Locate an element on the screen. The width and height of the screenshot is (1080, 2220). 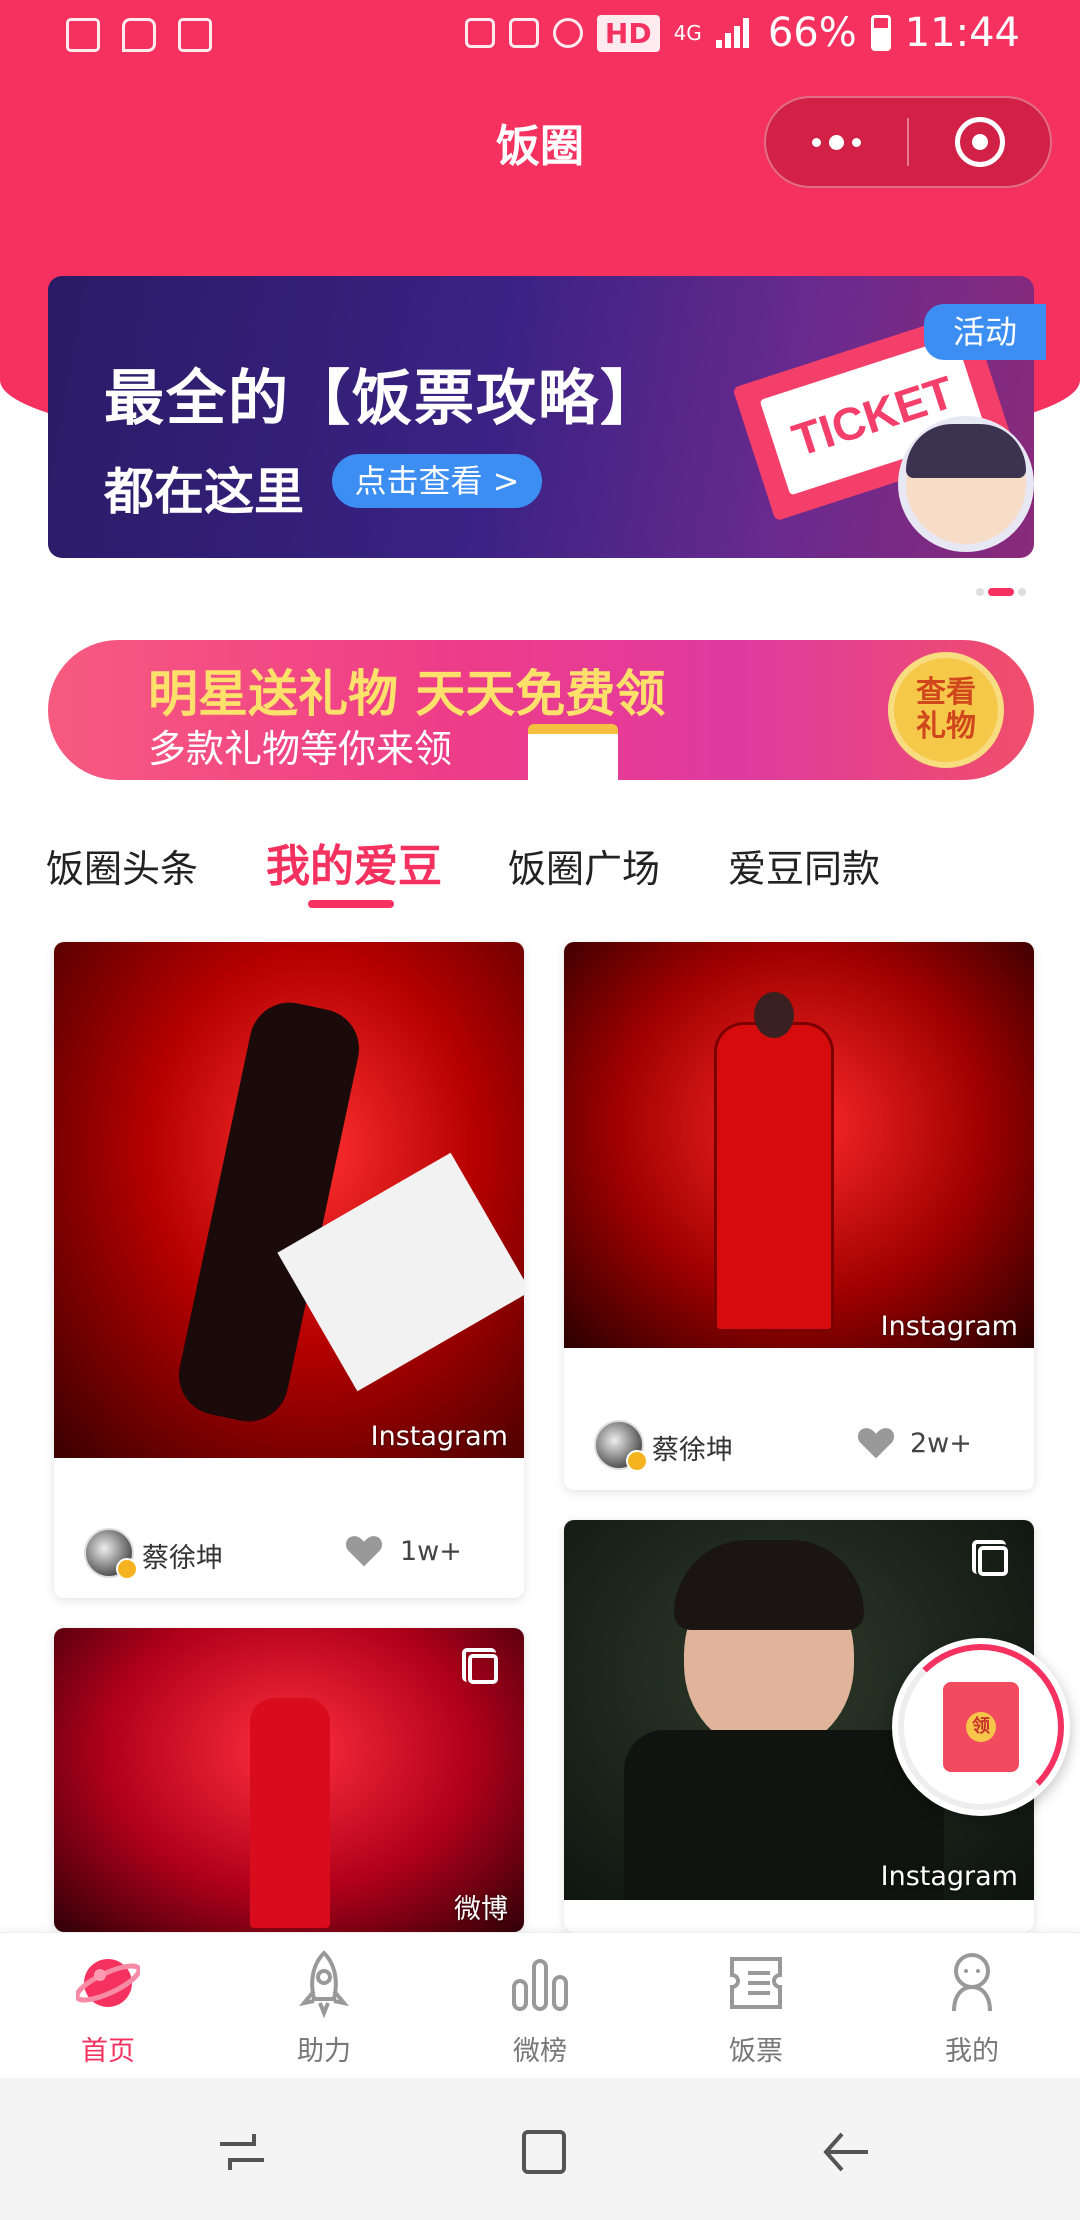
close-miniprogram-button is located at coordinates (979, 142).